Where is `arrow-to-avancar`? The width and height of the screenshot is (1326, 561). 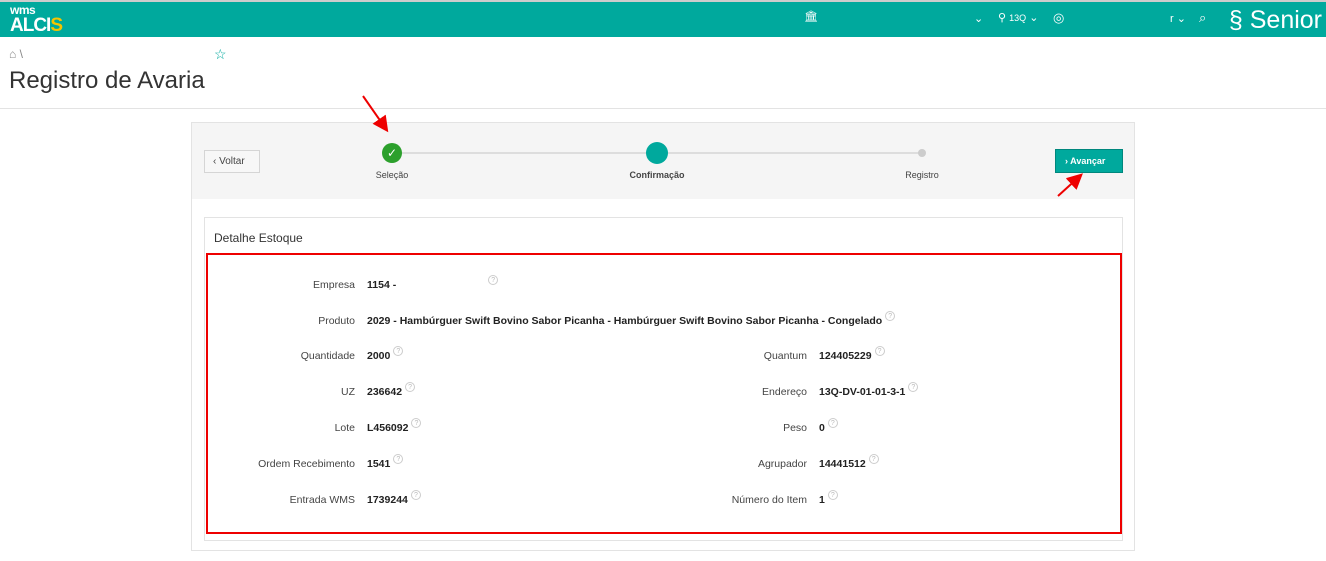
arrow-to-avancar is located at coordinates (1070, 185).